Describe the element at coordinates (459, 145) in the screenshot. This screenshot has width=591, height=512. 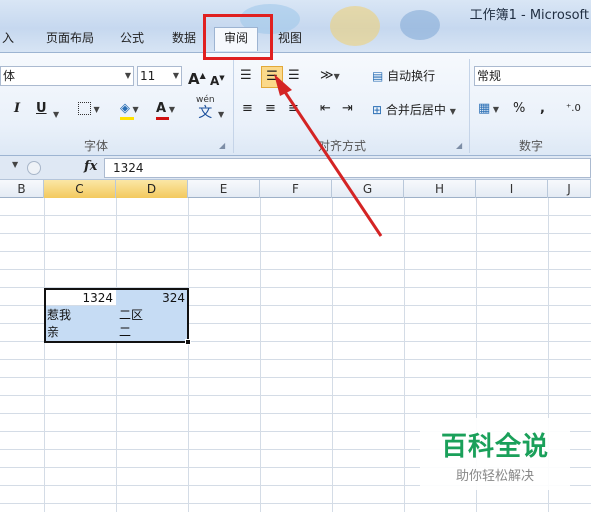
I see `alignment-dialog-launcher-icon: ◢` at that location.